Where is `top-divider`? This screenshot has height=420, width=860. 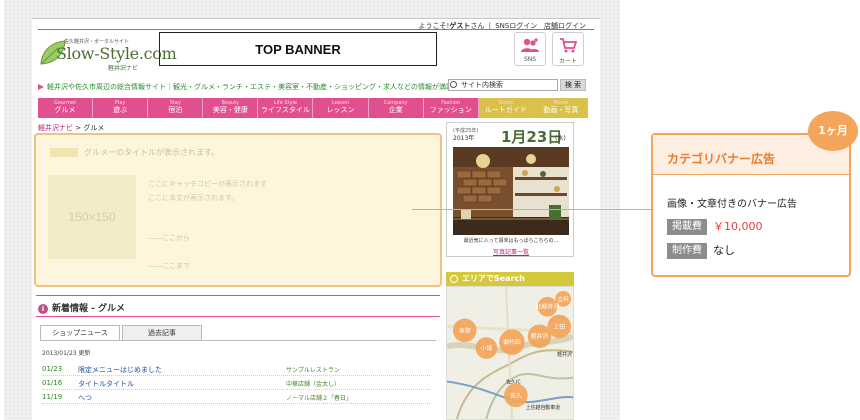 top-divider is located at coordinates (316, 18).